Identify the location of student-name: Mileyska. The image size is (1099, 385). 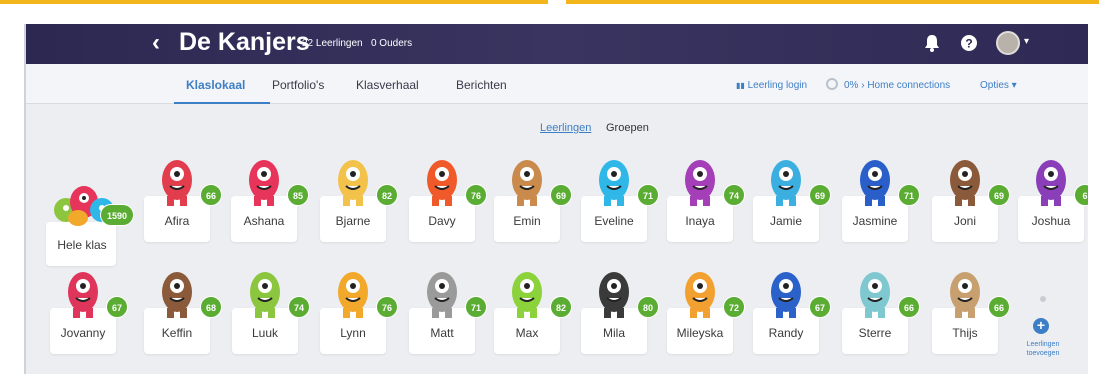
(700, 333).